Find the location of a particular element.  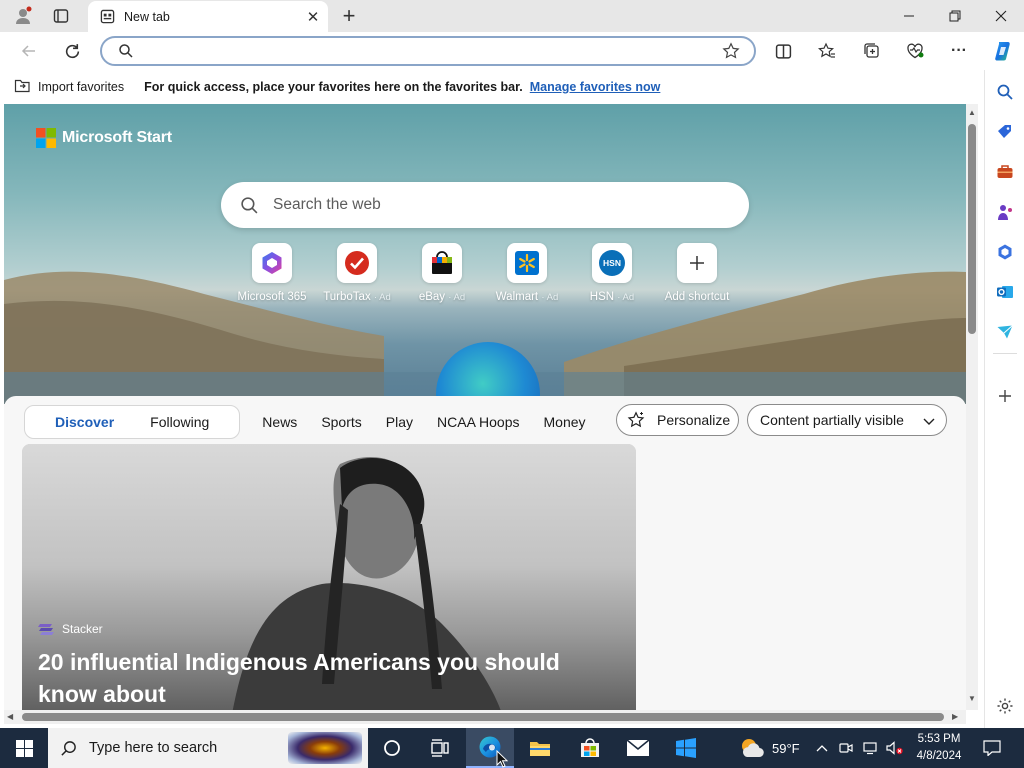

card-source: Stacker is located at coordinates (70, 629).